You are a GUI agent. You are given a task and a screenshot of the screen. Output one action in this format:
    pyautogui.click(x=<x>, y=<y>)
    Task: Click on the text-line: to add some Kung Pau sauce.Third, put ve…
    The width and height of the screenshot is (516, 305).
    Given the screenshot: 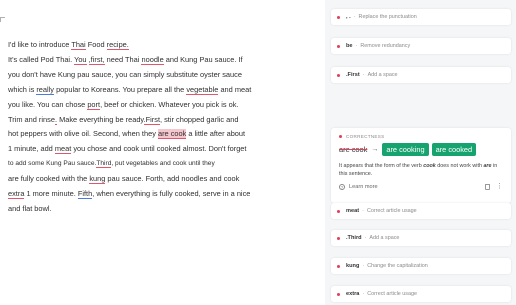 What is the action you would take?
    pyautogui.click(x=161, y=164)
    